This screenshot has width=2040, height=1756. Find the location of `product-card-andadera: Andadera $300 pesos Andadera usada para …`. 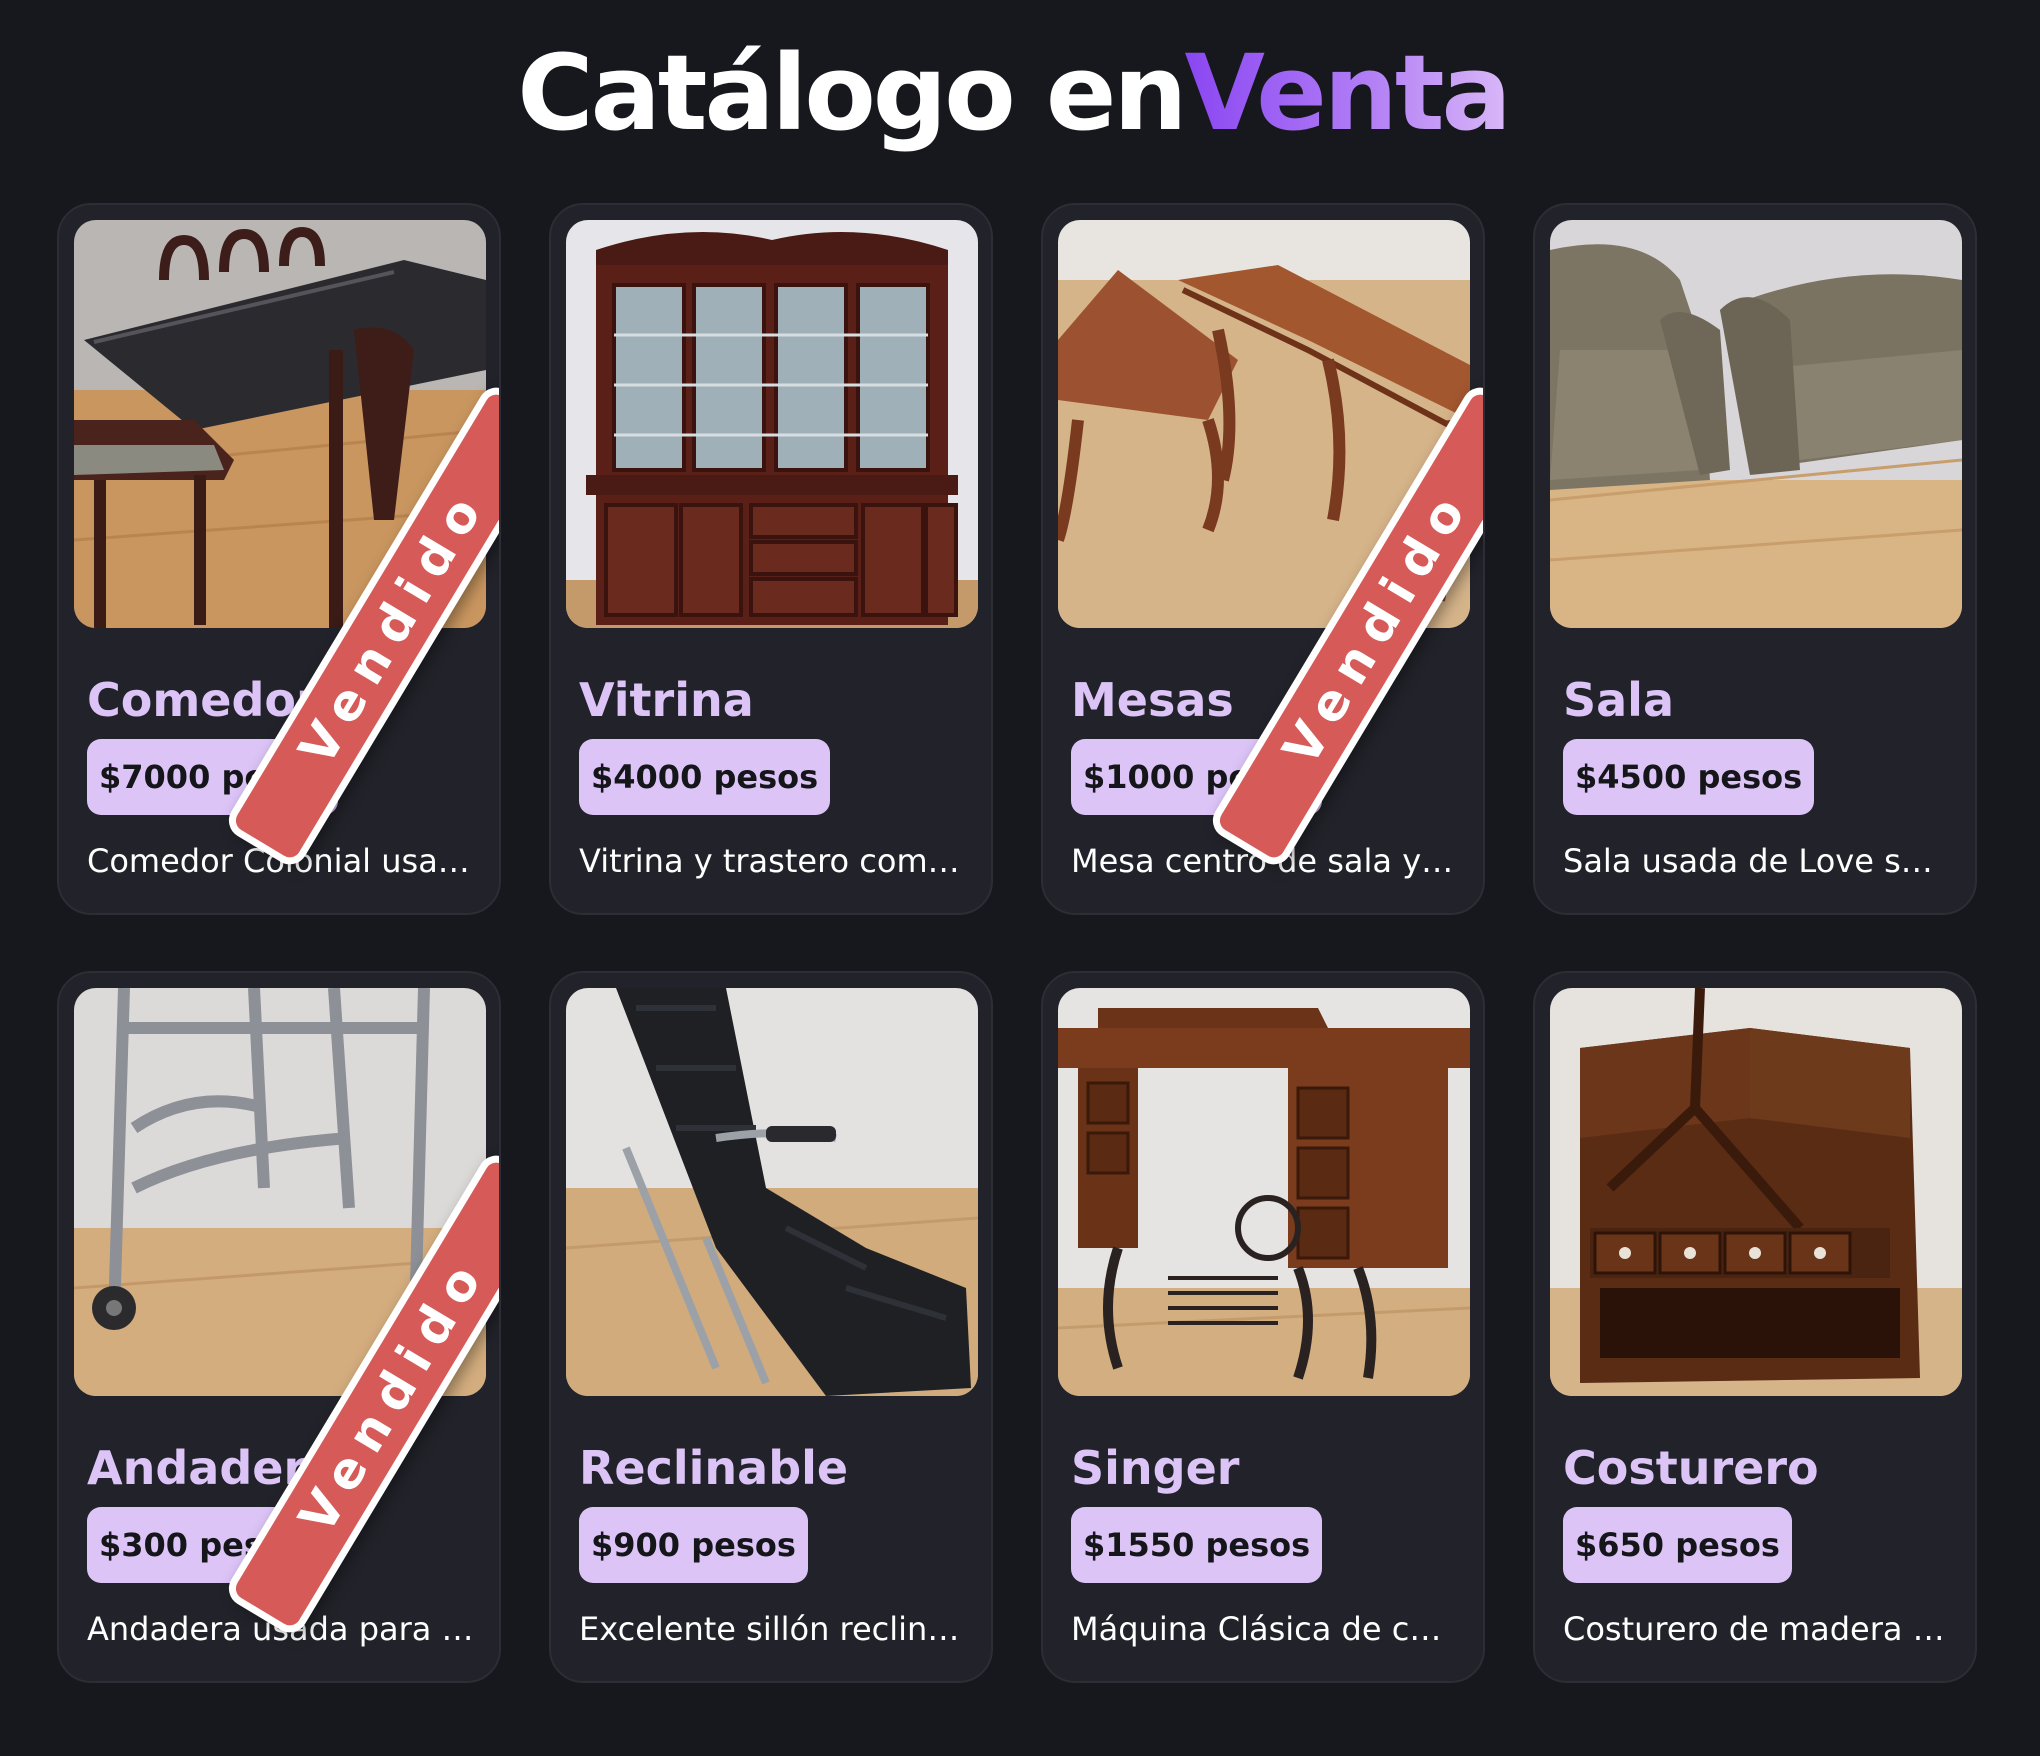

product-card-andadera: Andadera $300 pesos Andadera usada para … is located at coordinates (279, 1327).